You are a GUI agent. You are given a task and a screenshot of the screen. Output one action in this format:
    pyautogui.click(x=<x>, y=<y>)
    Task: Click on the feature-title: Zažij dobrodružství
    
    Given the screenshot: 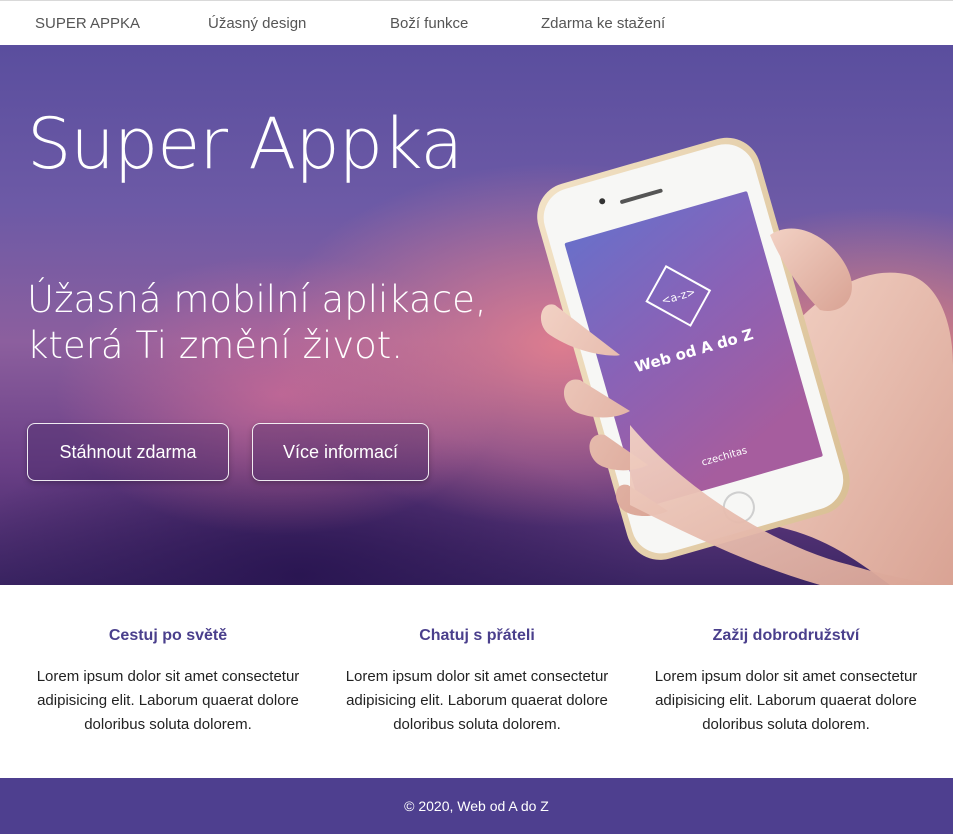 What is the action you would take?
    pyautogui.click(x=786, y=635)
    